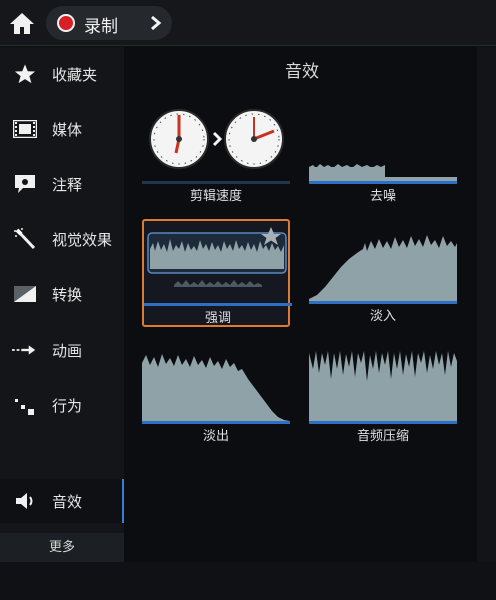 The height and width of the screenshot is (600, 496). I want to click on sidebar-item-label: 行为, so click(67, 406).